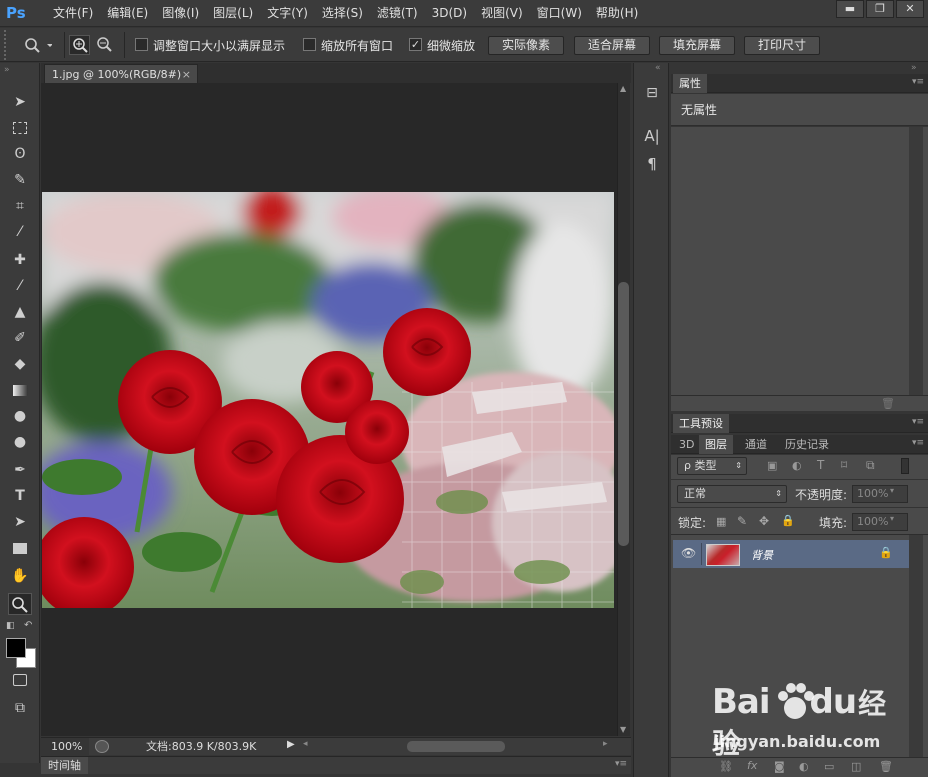  What do you see at coordinates (37, 45) in the screenshot?
I see `zoom-tool-preset-icon` at bounding box center [37, 45].